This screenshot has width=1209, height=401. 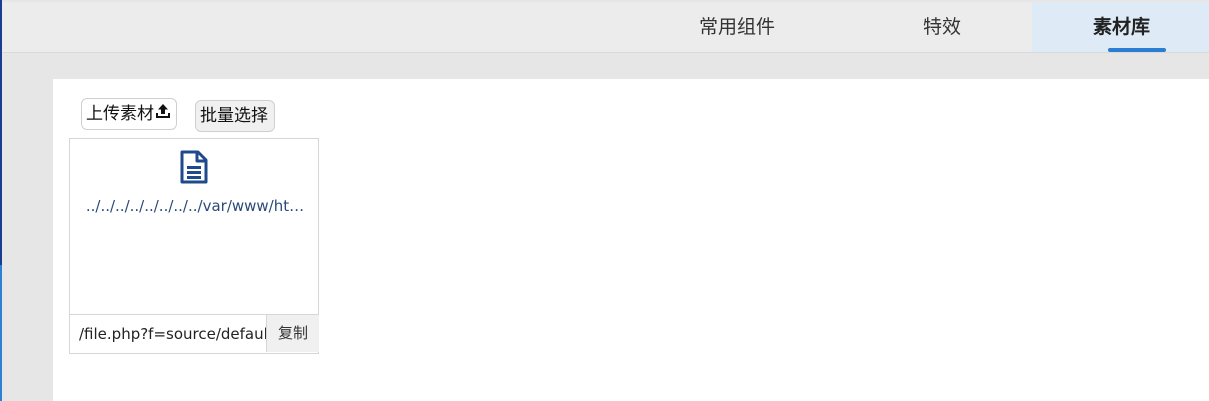 What do you see at coordinates (1137, 50) in the screenshot?
I see `active-tab-indicator` at bounding box center [1137, 50].